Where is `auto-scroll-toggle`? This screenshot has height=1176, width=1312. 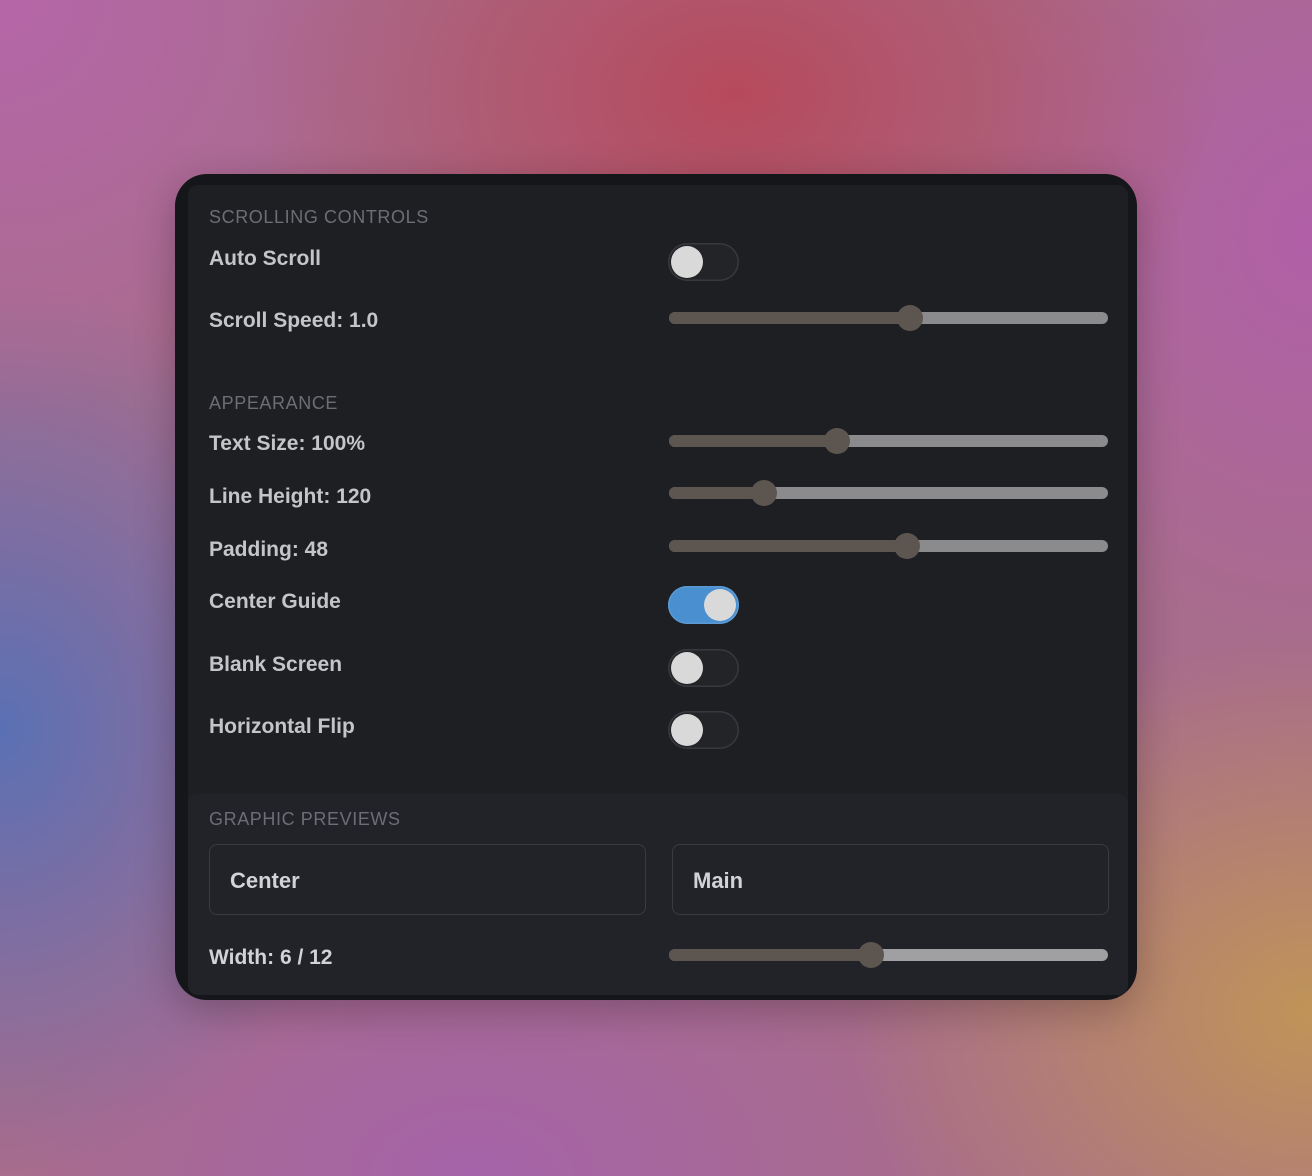
auto-scroll-toggle is located at coordinates (703, 262).